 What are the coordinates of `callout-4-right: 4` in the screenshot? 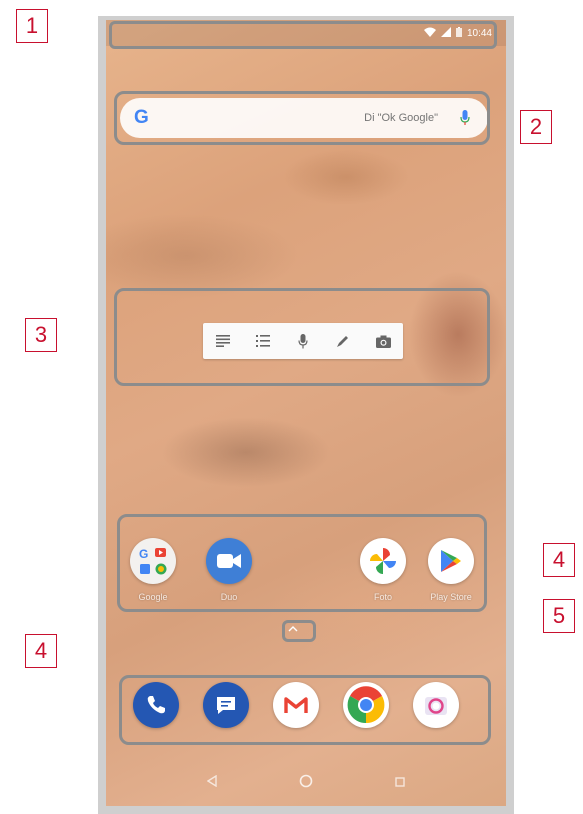 It's located at (559, 560).